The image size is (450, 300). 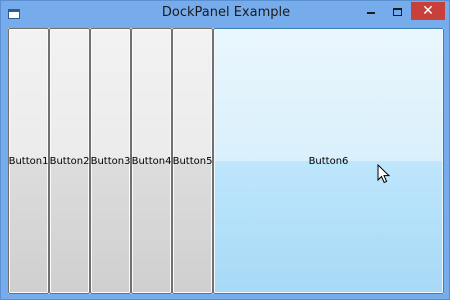 I want to click on close-button: ✕, so click(x=428, y=11).